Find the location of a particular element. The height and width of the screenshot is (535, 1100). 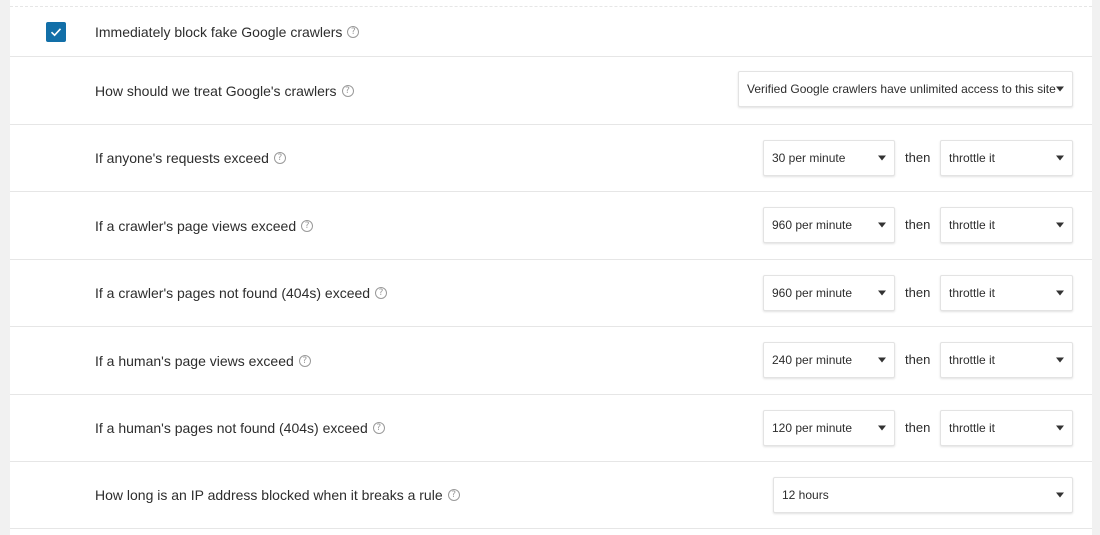

google-crawlers-label: How should we treat Google's crawlers ? is located at coordinates (224, 91).